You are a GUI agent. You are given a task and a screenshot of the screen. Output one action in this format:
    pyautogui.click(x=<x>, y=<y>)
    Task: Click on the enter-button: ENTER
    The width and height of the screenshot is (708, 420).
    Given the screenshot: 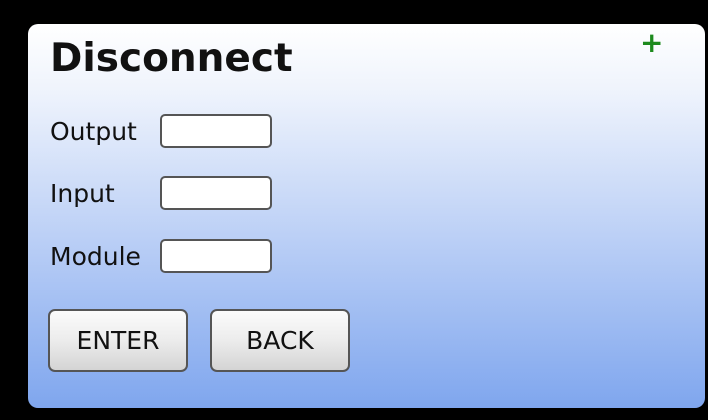 What is the action you would take?
    pyautogui.click(x=118, y=340)
    